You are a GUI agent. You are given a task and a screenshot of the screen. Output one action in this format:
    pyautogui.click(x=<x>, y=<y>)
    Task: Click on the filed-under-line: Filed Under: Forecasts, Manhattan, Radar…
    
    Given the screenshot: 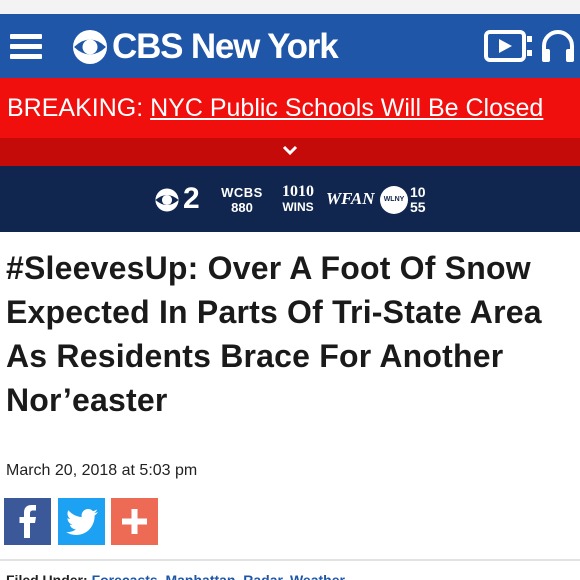 What is the action you would take?
    pyautogui.click(x=175, y=576)
    